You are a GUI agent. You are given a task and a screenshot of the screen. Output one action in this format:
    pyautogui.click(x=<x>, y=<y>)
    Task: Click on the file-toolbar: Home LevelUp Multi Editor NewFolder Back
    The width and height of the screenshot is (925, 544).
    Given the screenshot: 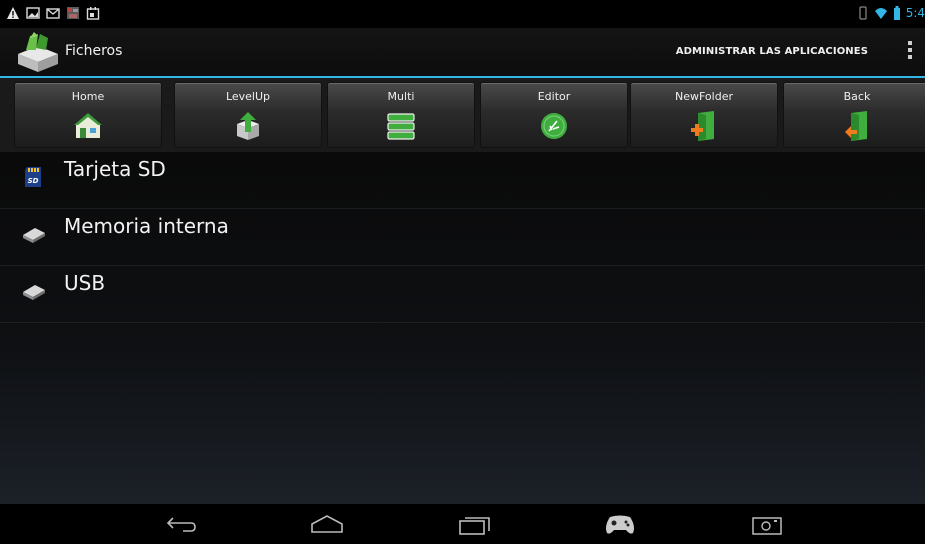 What is the action you would take?
    pyautogui.click(x=462, y=115)
    